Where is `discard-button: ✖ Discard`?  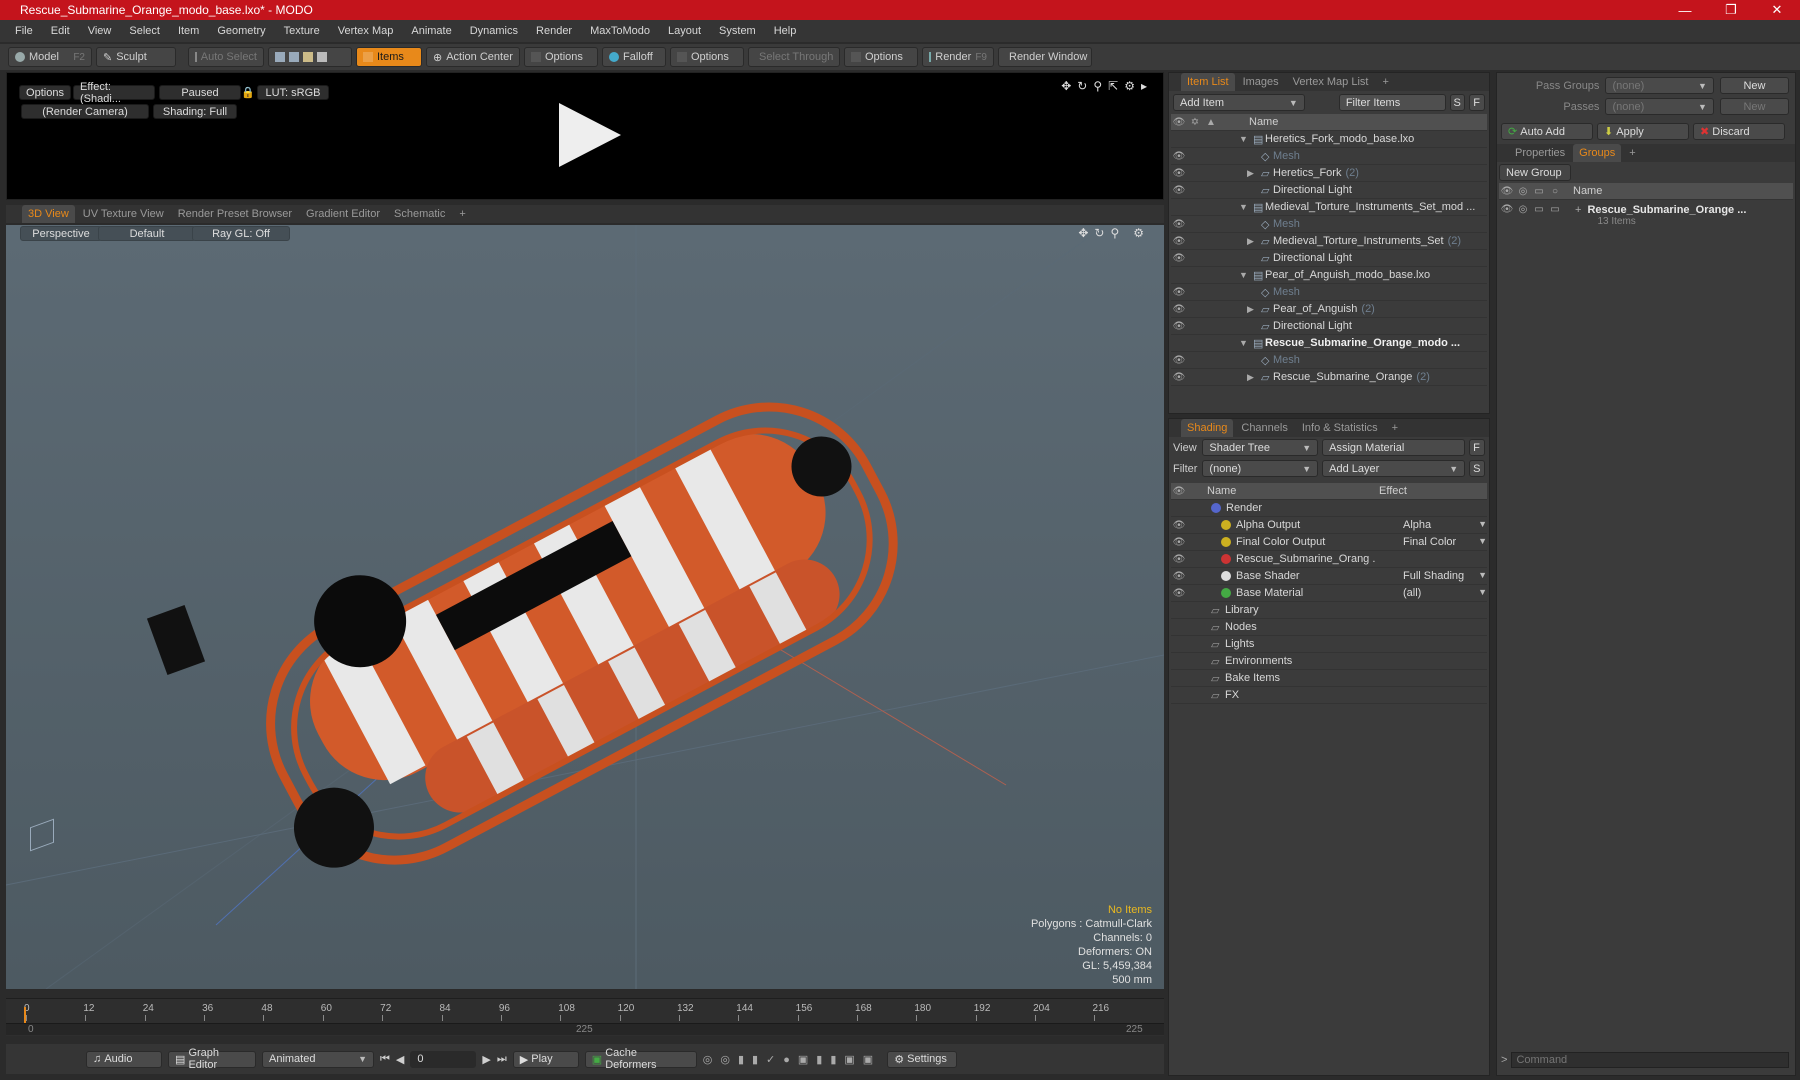
discard-button: ✖ Discard is located at coordinates (1739, 131).